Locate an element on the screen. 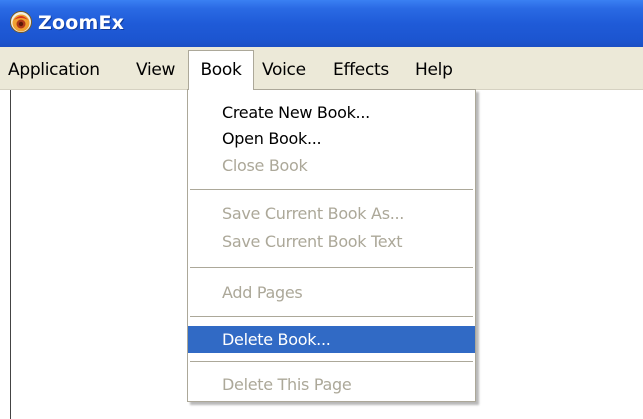 The width and height of the screenshot is (643, 419). menu-item-close-book: Close Book is located at coordinates (265, 165).